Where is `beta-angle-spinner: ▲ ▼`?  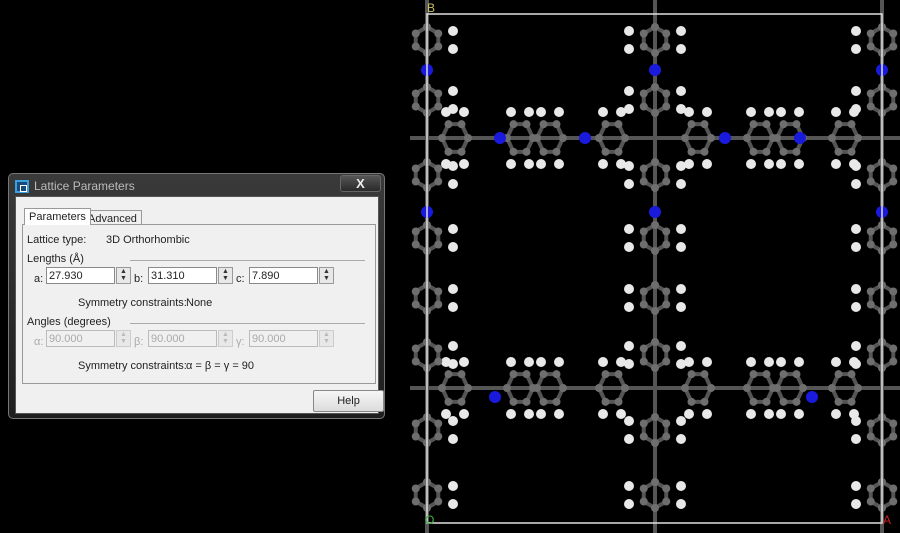
beta-angle-spinner: ▲ ▼ is located at coordinates (225, 338).